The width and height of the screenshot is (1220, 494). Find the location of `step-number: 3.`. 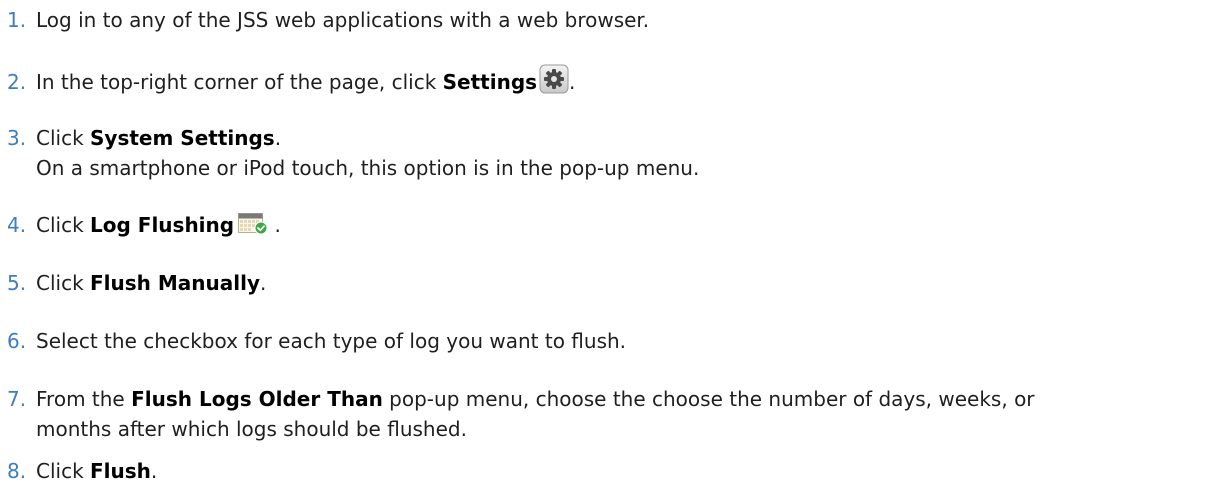

step-number: 3. is located at coordinates (17, 138).